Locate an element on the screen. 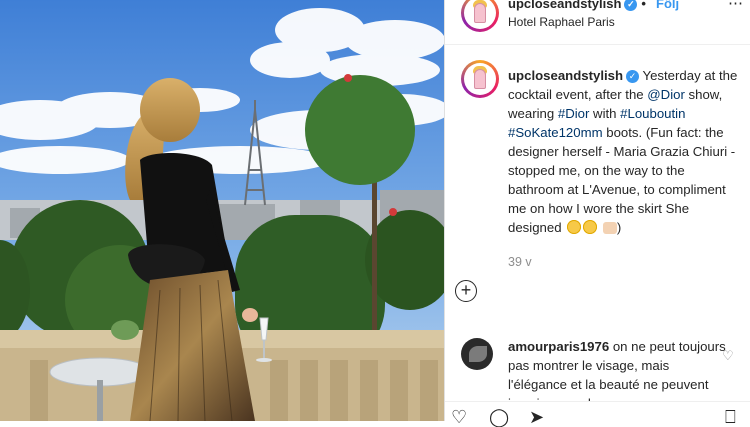 The height and width of the screenshot is (427, 750). like-heart-icon: ♡ is located at coordinates (459, 417).